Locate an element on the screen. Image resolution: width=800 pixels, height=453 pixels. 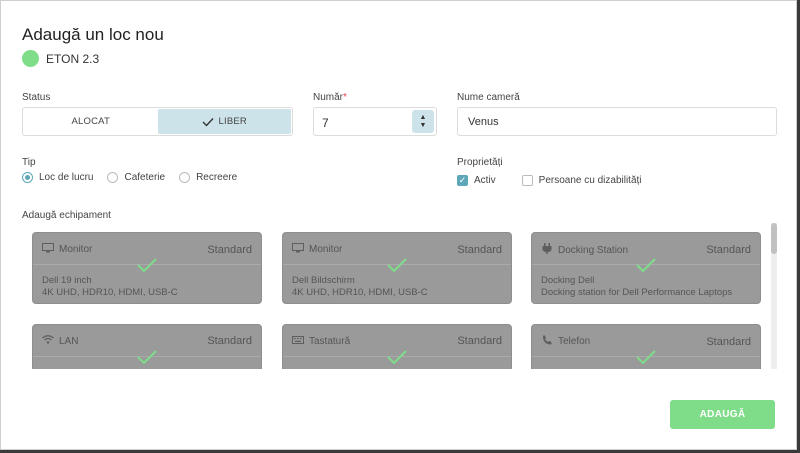
equipment-card: Telefon Standard is located at coordinates (646, 346).